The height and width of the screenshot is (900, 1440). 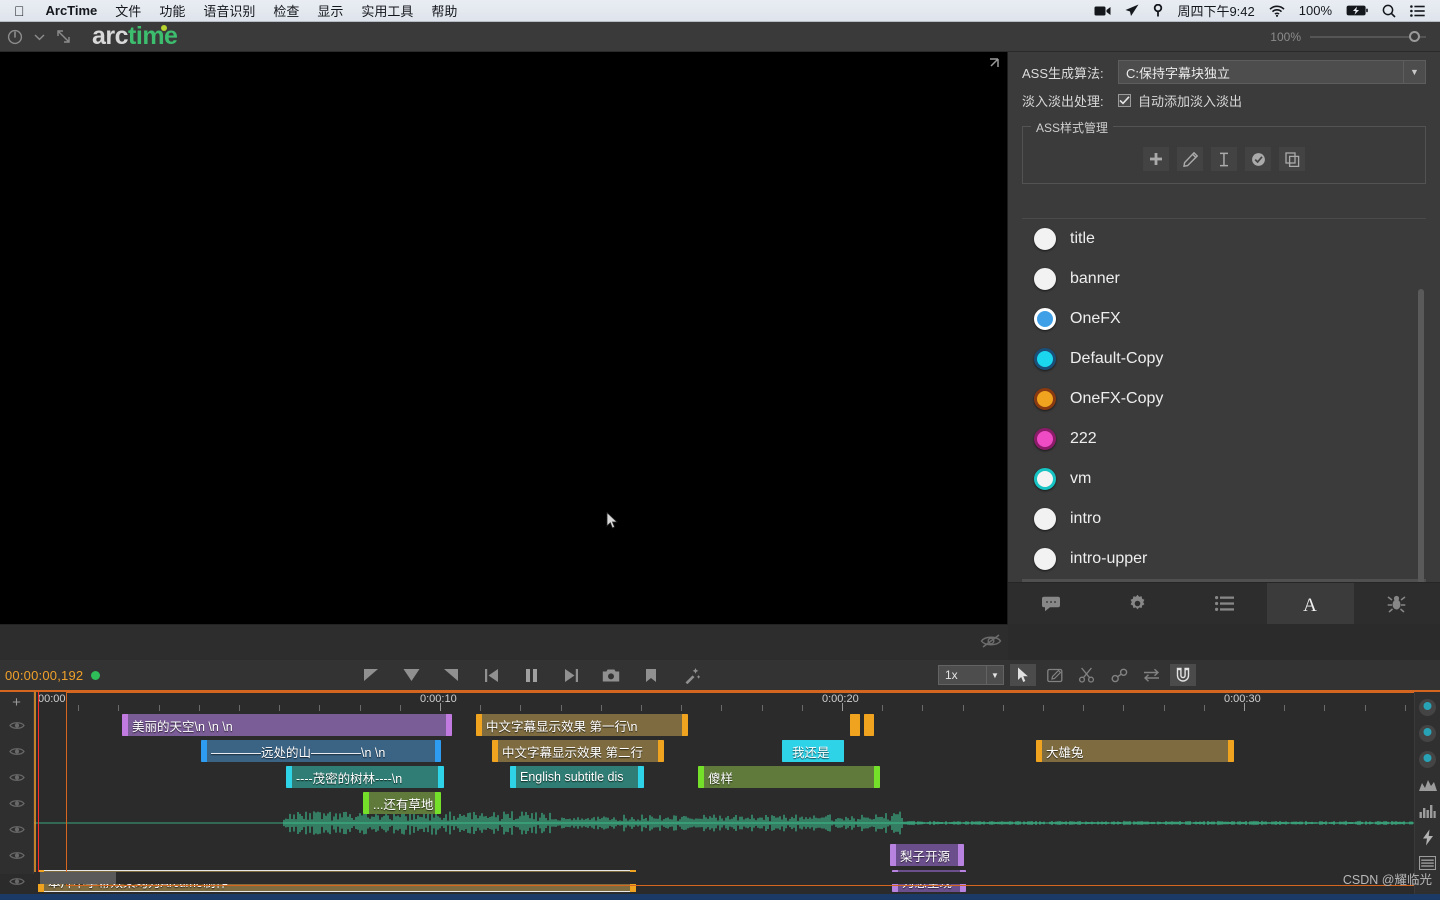 I want to click on telegram-send-icon, so click(x=1132, y=11).